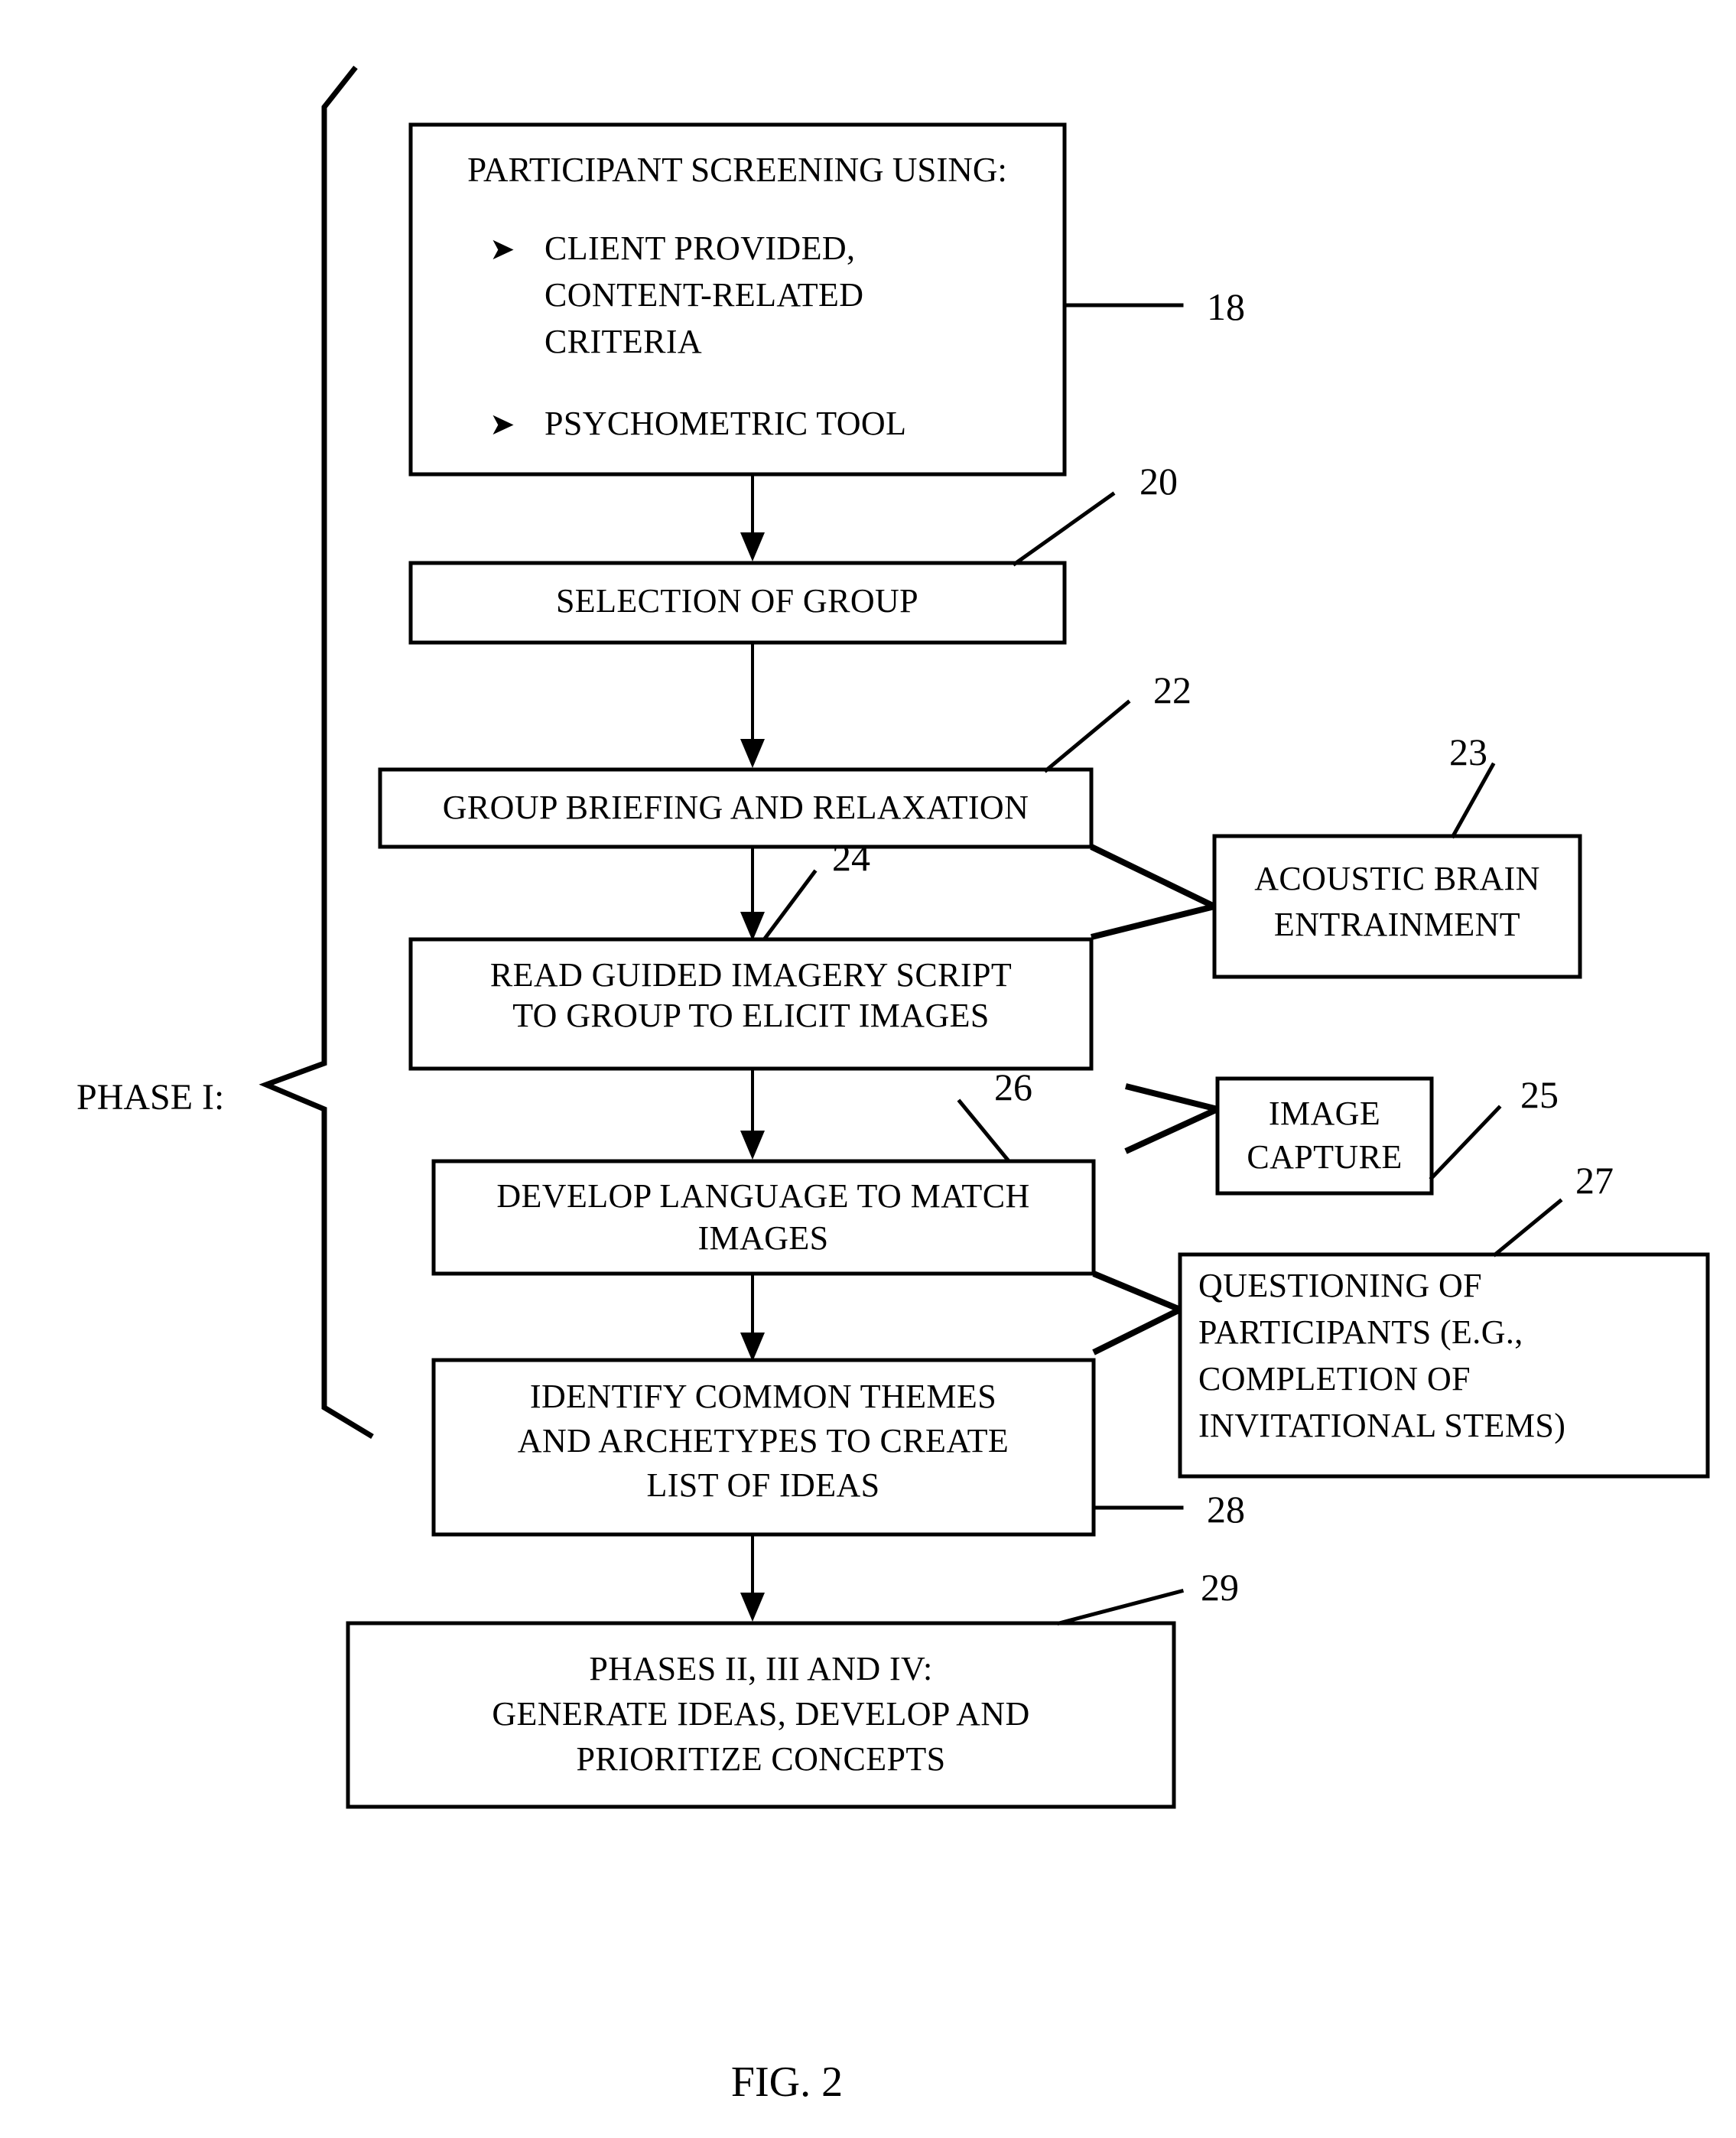  What do you see at coordinates (736, 807) in the screenshot?
I see `node-briefing-line-1: GROUP BRIEFING AND RELAXATION` at bounding box center [736, 807].